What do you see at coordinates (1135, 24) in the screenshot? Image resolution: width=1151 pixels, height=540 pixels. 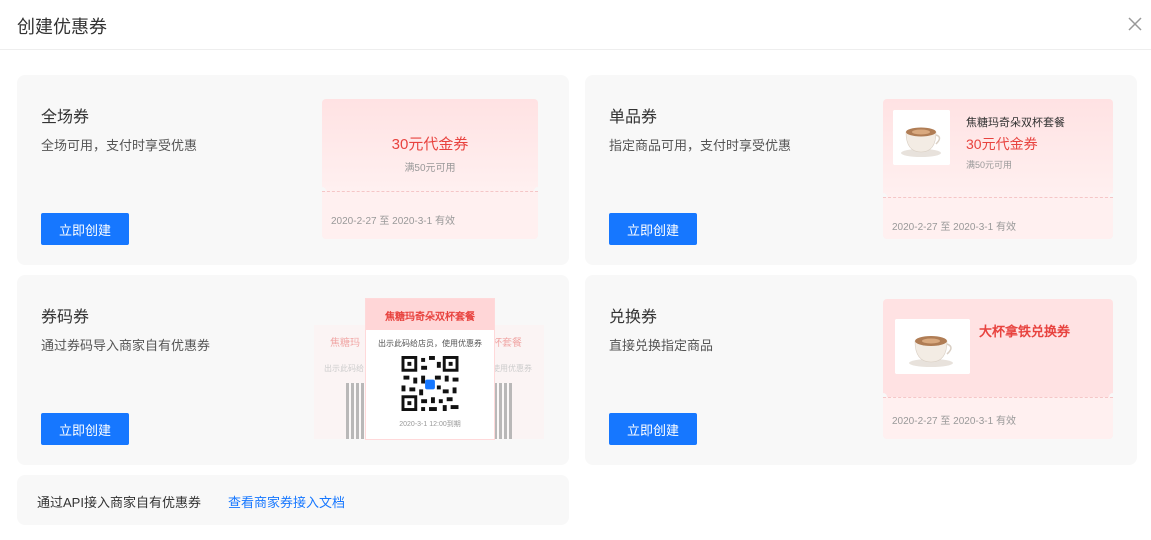 I see `close-icon` at bounding box center [1135, 24].